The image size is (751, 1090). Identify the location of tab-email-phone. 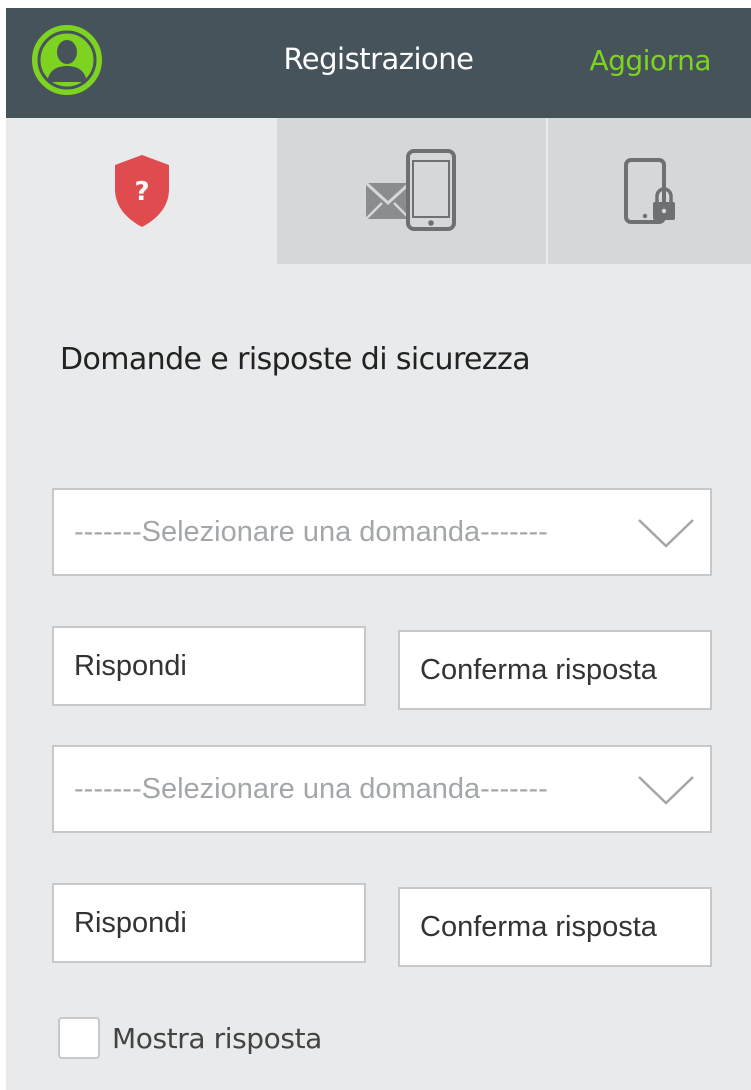
(411, 191).